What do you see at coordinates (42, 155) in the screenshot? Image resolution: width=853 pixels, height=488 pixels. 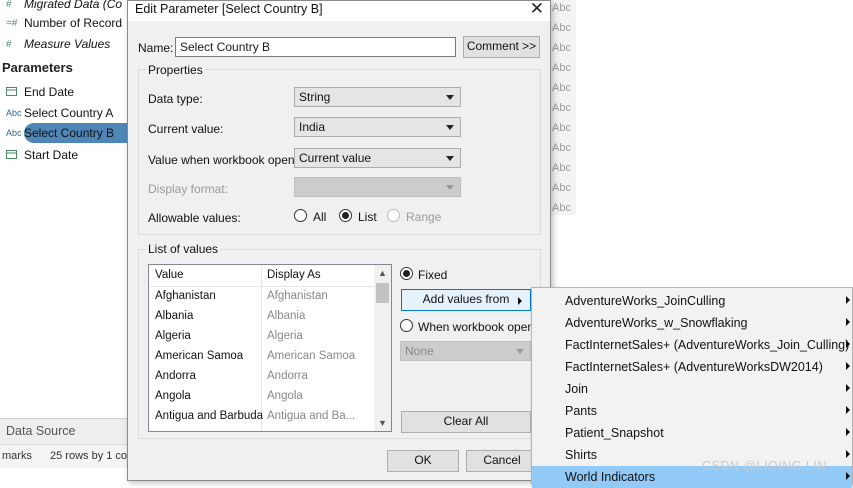 I see `parameter-start-date: Start Date` at bounding box center [42, 155].